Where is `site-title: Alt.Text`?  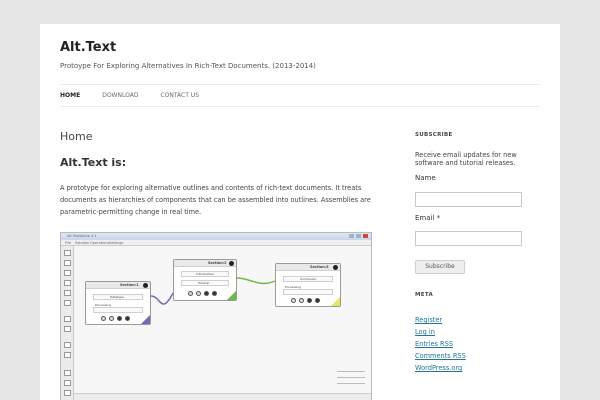
site-title: Alt.Text is located at coordinates (88, 47).